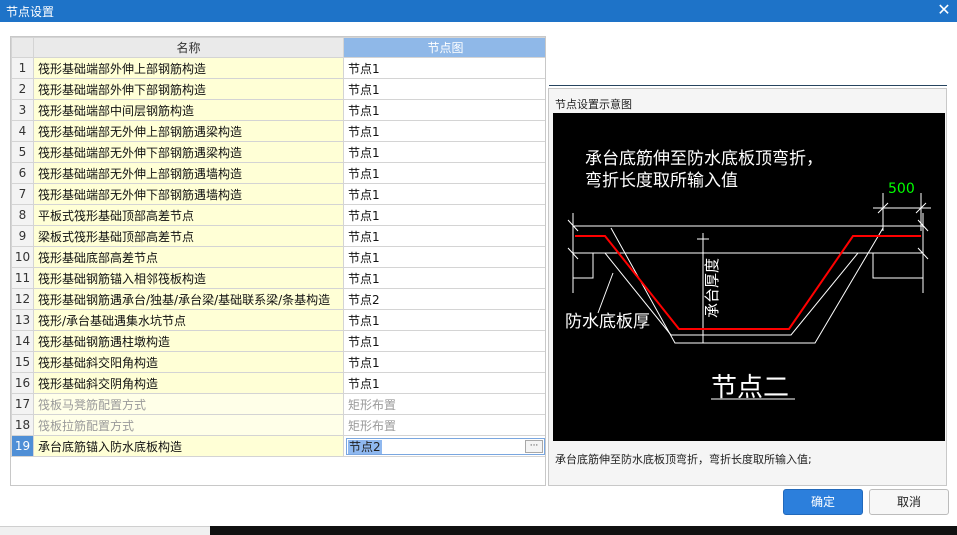 The width and height of the screenshot is (957, 535). Describe the element at coordinates (22, 47) in the screenshot. I see `header-corner` at that location.